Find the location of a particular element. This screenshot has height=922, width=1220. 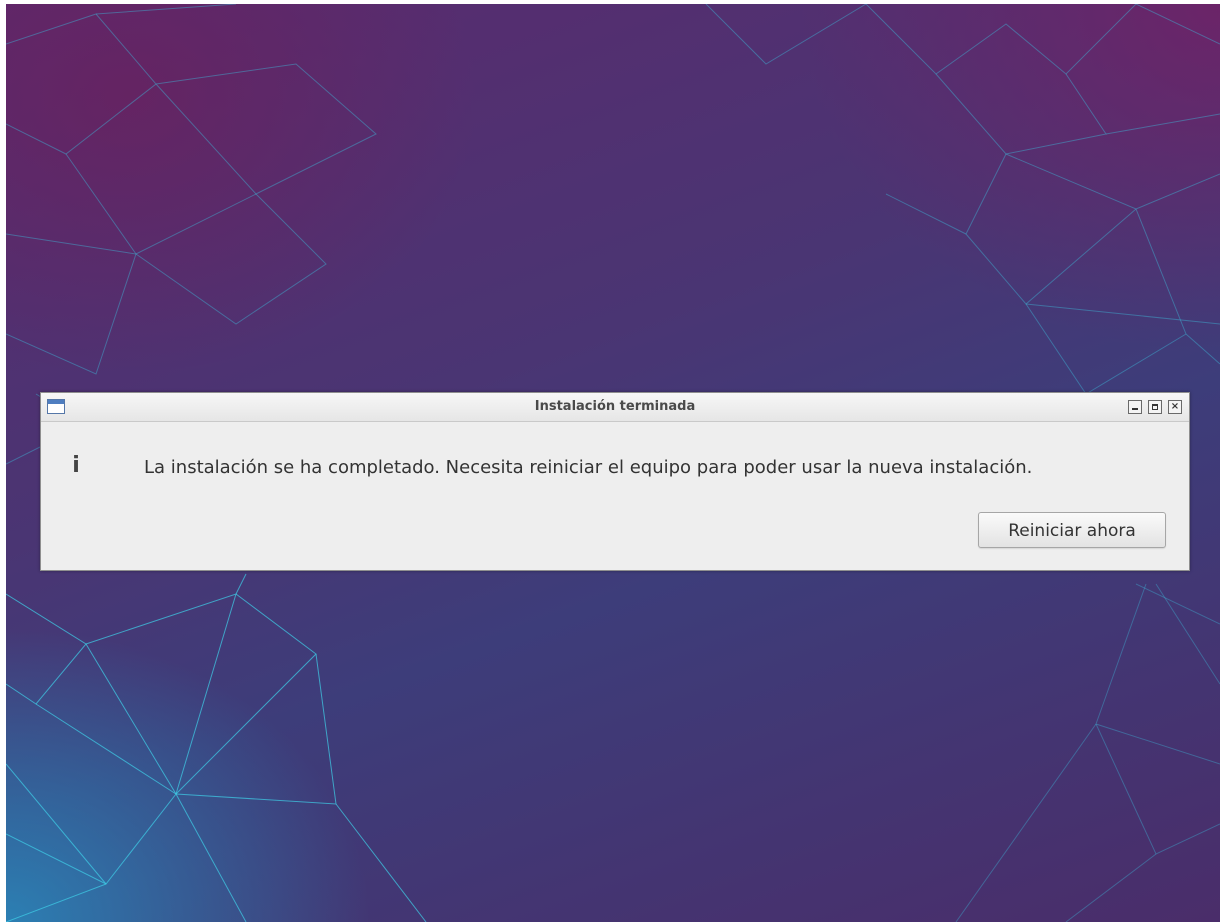

info-icon: i is located at coordinates (76, 465).